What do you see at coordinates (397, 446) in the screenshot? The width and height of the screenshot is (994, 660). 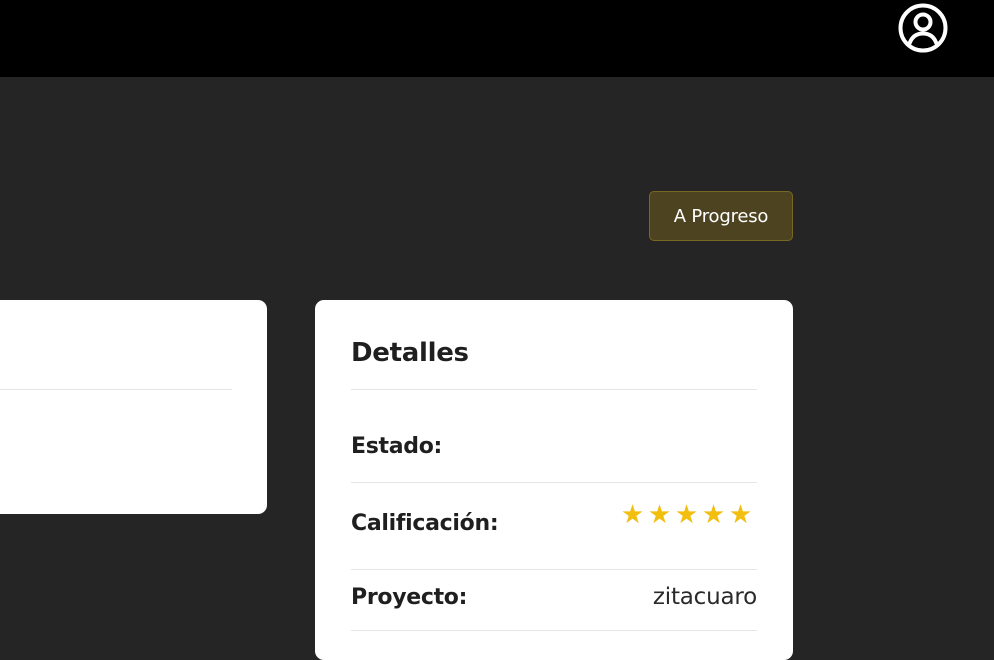 I see `estado-label: Estado:` at bounding box center [397, 446].